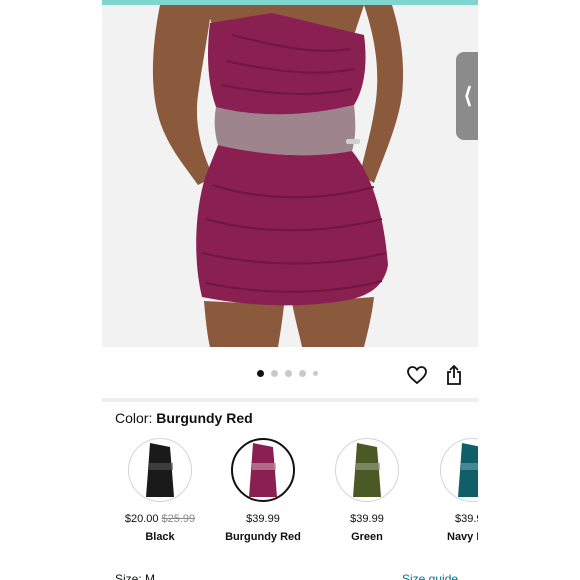 This screenshot has width=580, height=580. I want to click on chevron-left-icon: ⟨, so click(468, 95).